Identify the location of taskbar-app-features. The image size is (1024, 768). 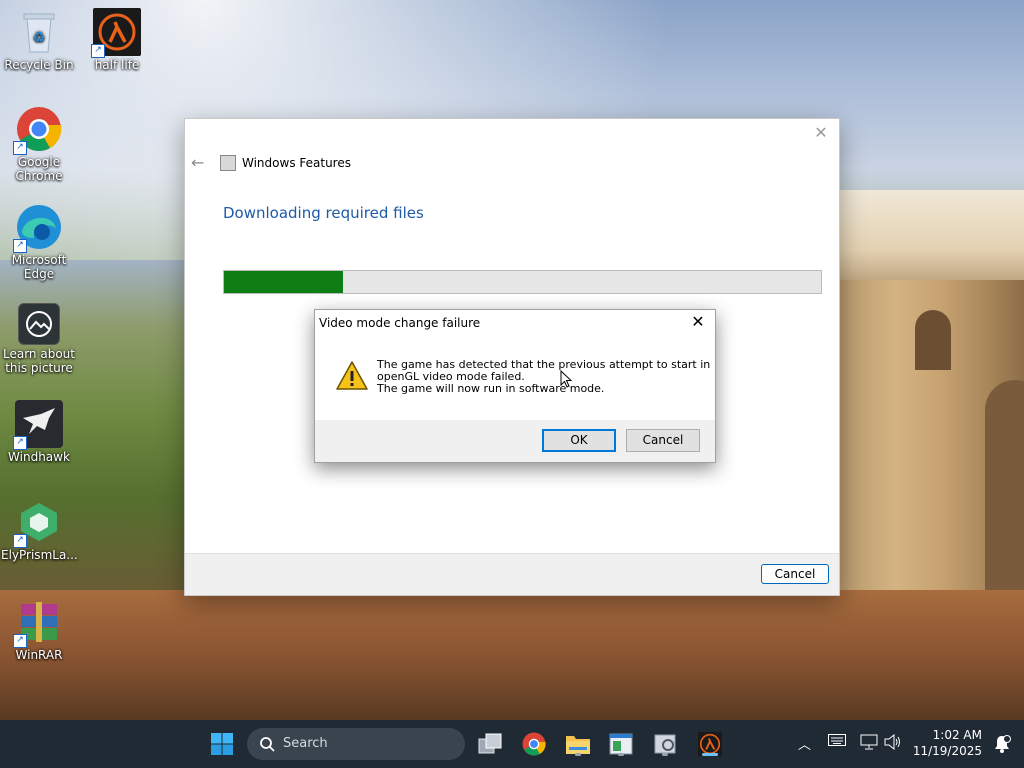
(665, 744).